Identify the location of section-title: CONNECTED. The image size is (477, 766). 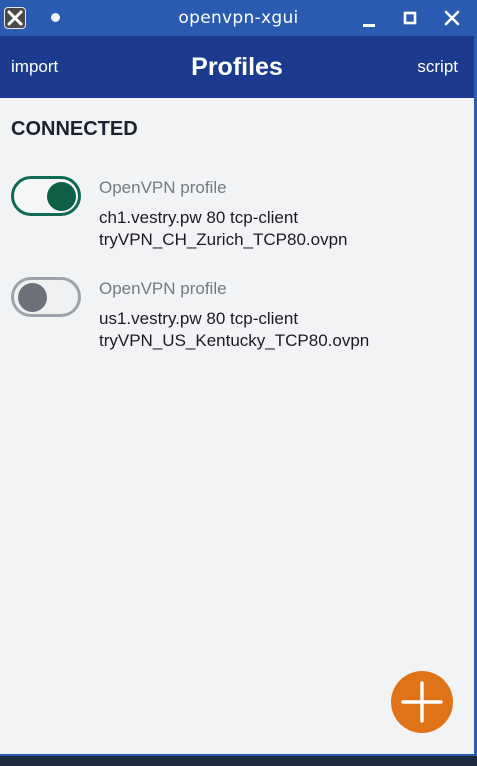
(74, 129).